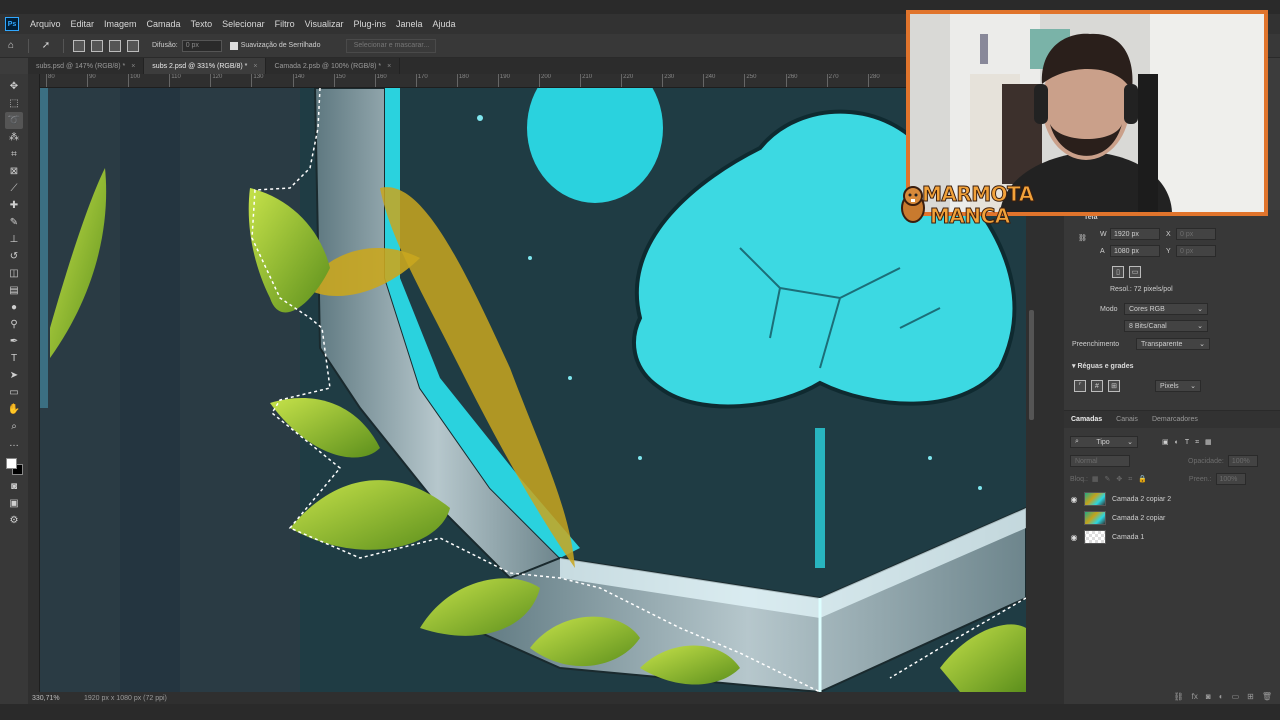 Image resolution: width=1280 pixels, height=720 pixels. I want to click on zoom-tool-icon: ⌕, so click(14, 426).